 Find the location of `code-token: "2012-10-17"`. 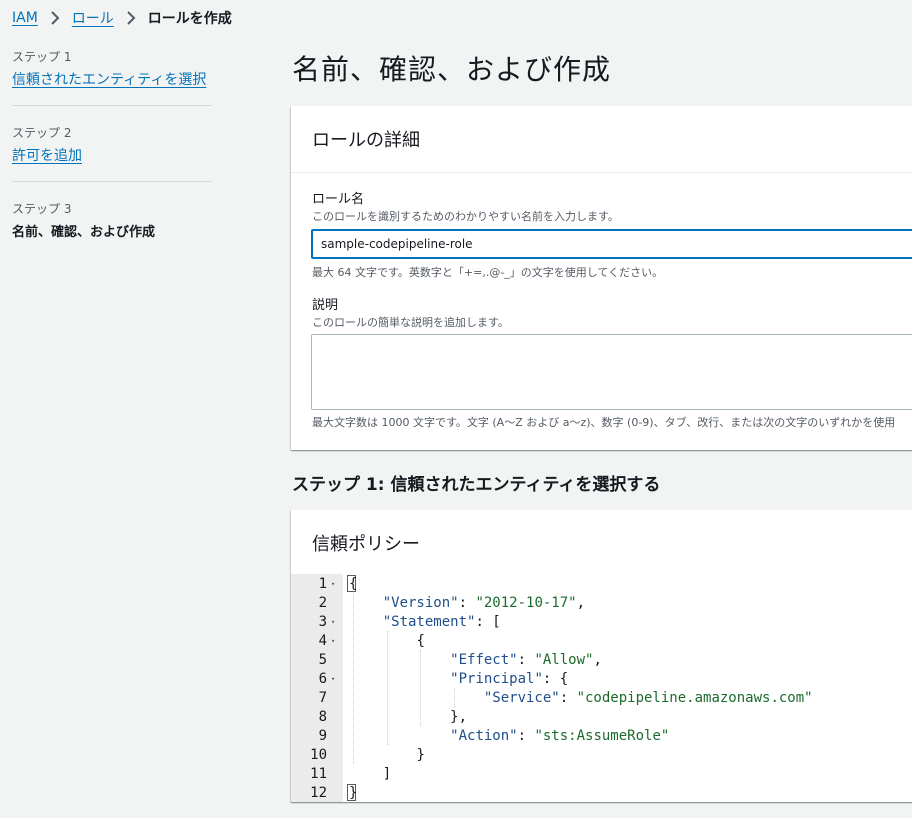

code-token: "2012-10-17" is located at coordinates (526, 603).